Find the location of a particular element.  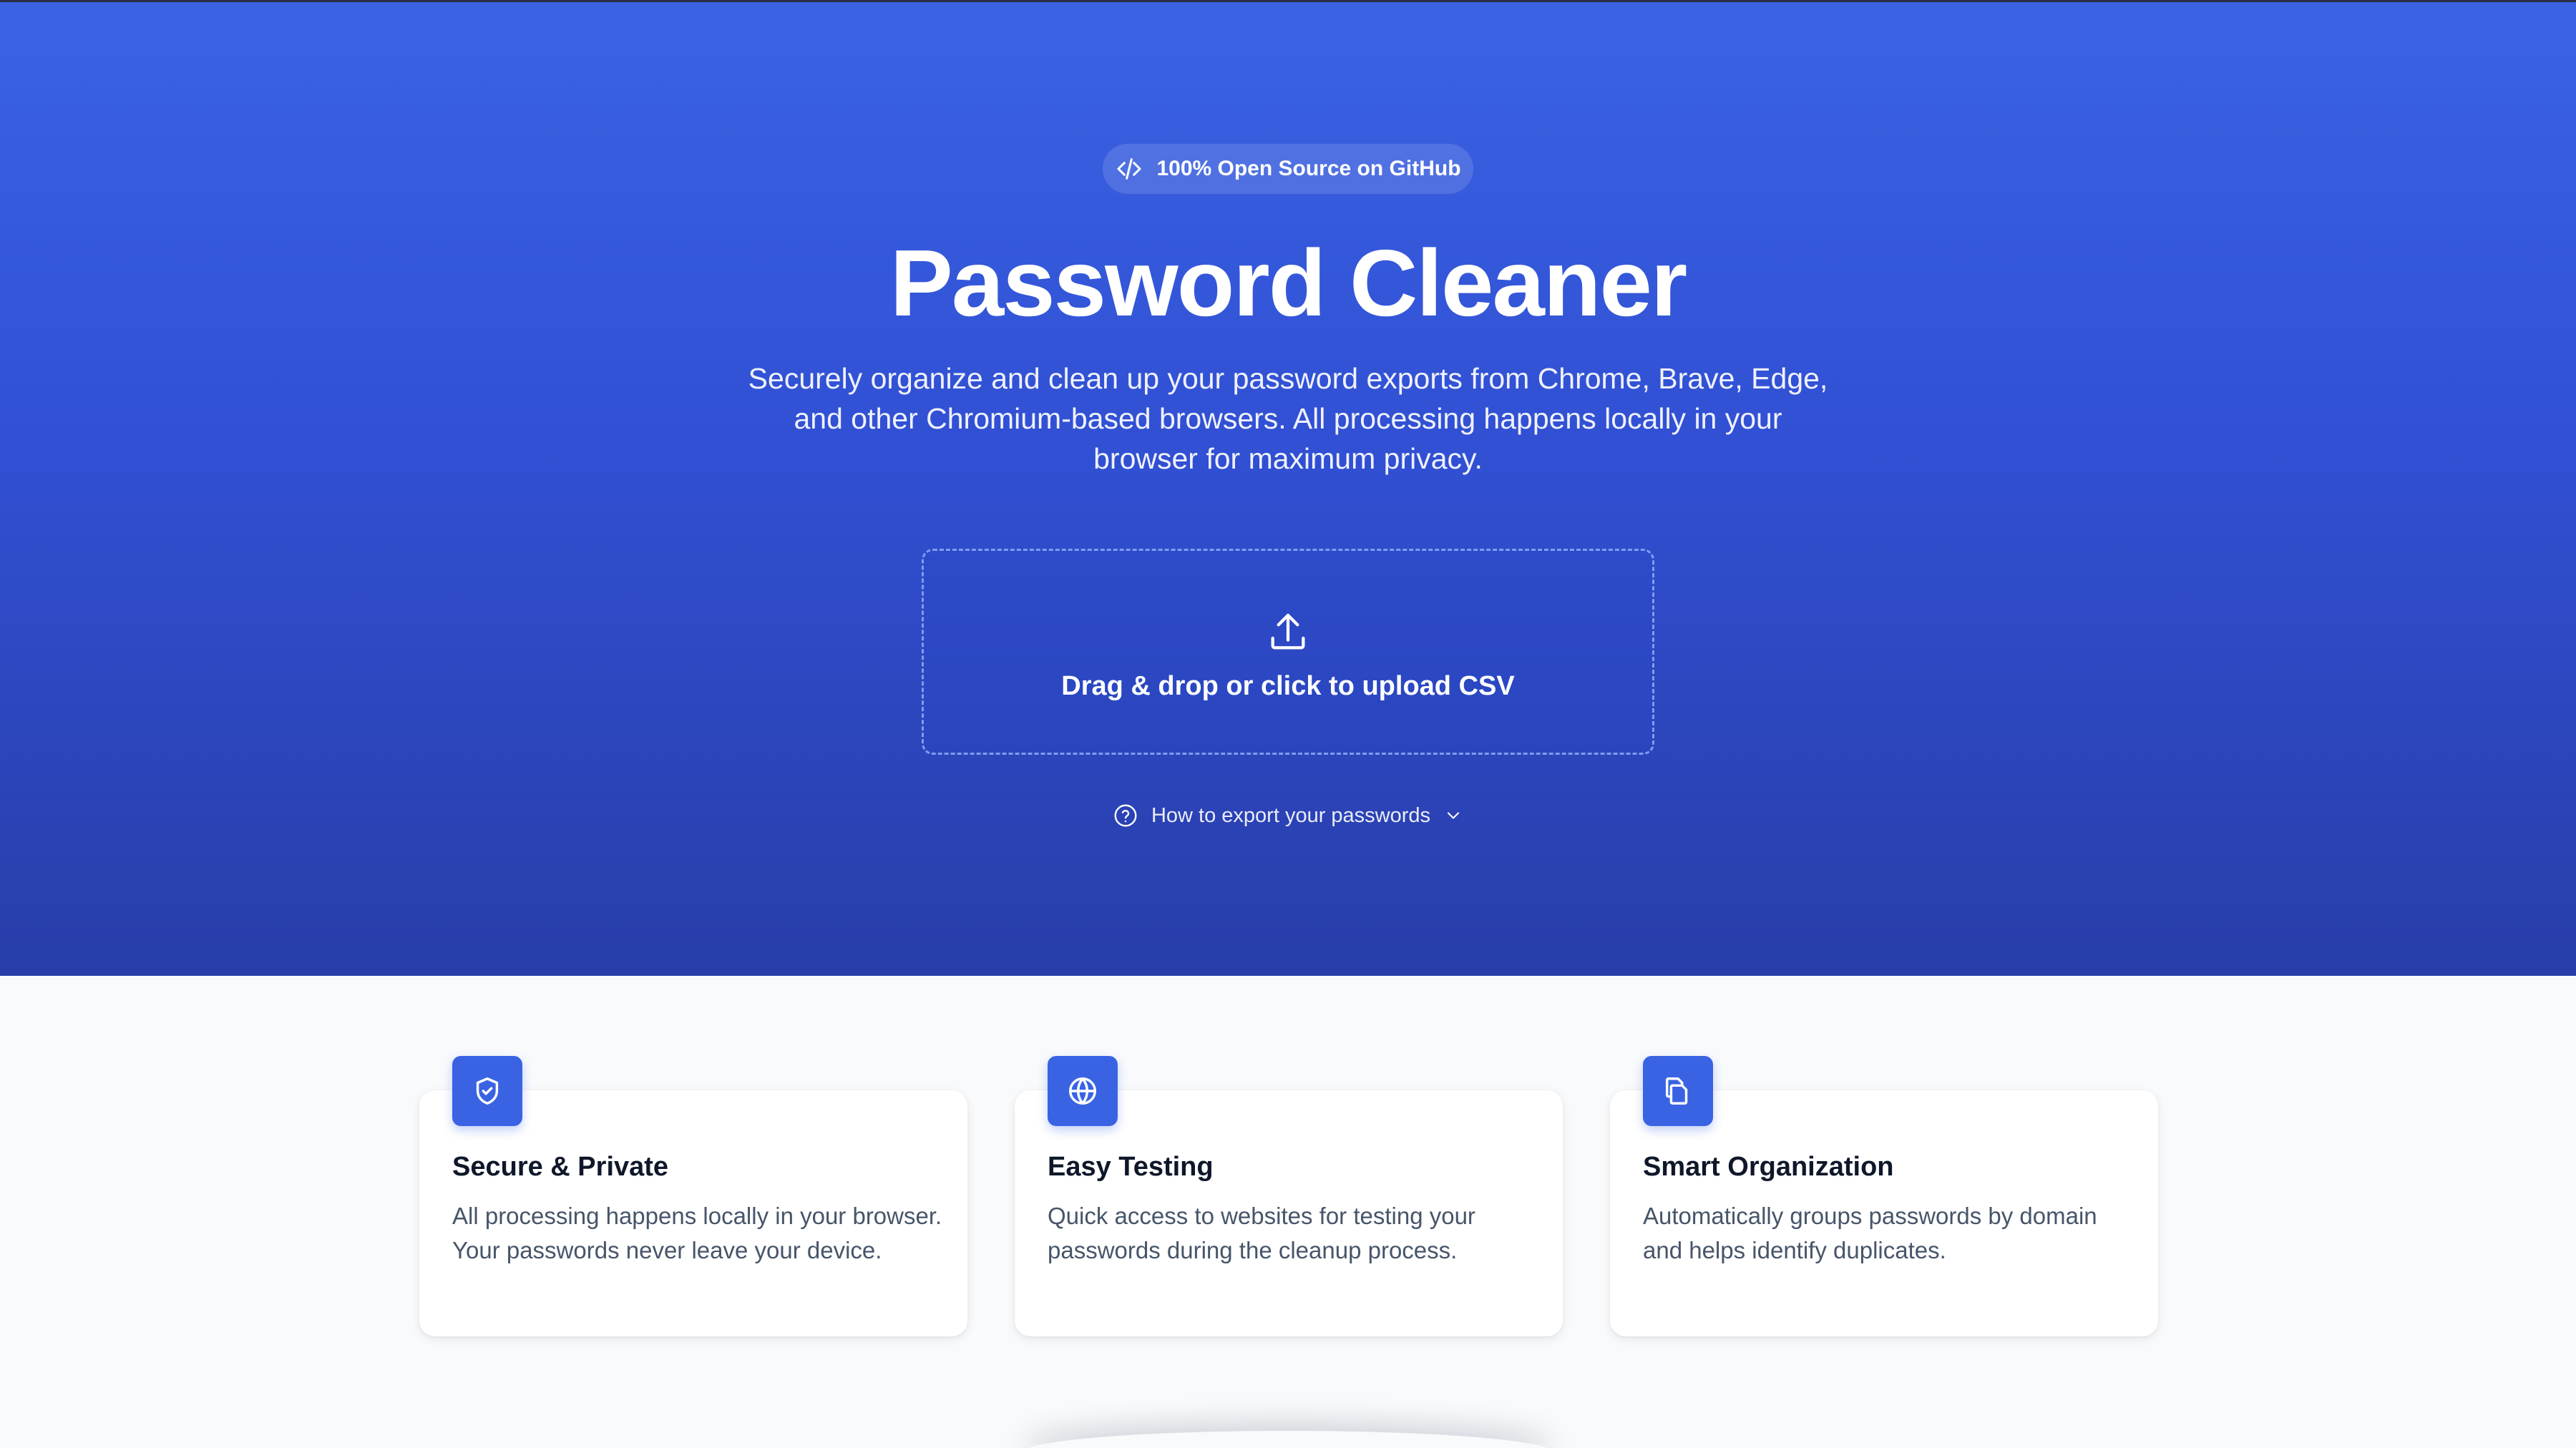

chevron-down-icon is located at coordinates (1453, 815).